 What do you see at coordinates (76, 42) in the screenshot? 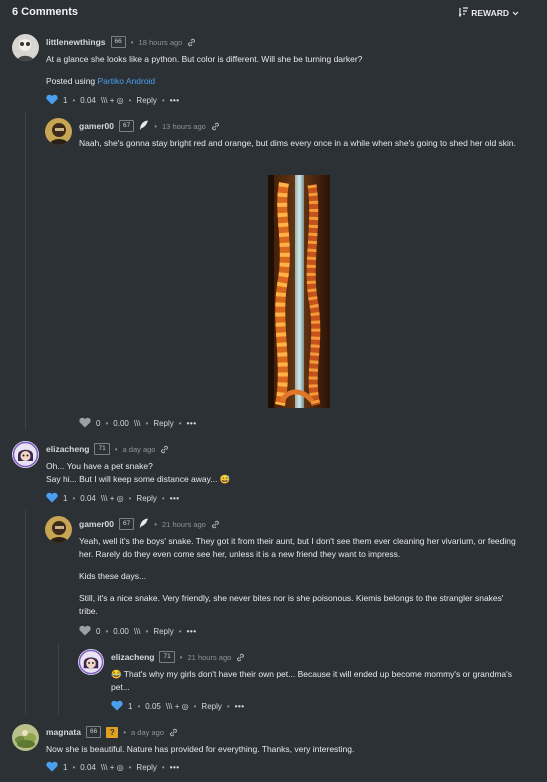
I see `author-name: littlenewthings` at bounding box center [76, 42].